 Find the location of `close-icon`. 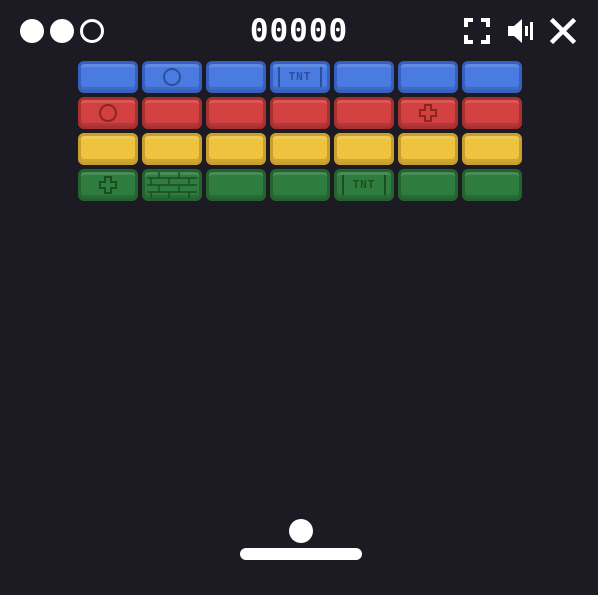

close-icon is located at coordinates (563, 31).